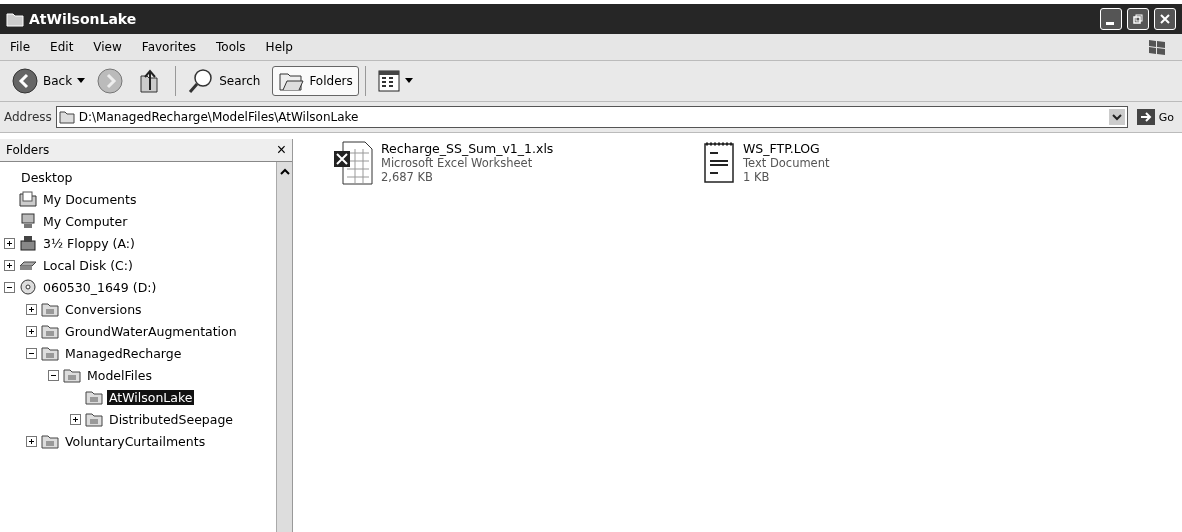 The width and height of the screenshot is (1182, 532). Describe the element at coordinates (169, 47) in the screenshot. I see `menu-item: Favorites` at that location.